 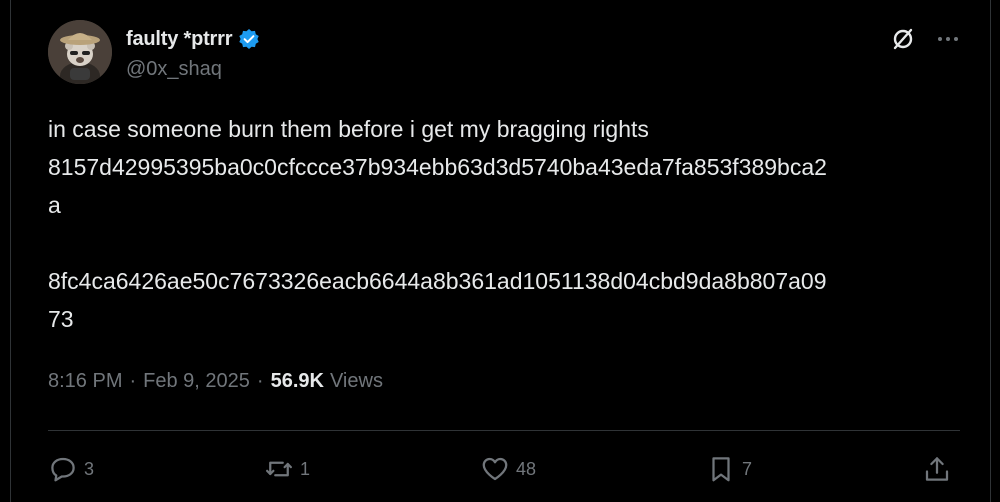 I want to click on bear-avatar-icon, so click(x=80, y=52).